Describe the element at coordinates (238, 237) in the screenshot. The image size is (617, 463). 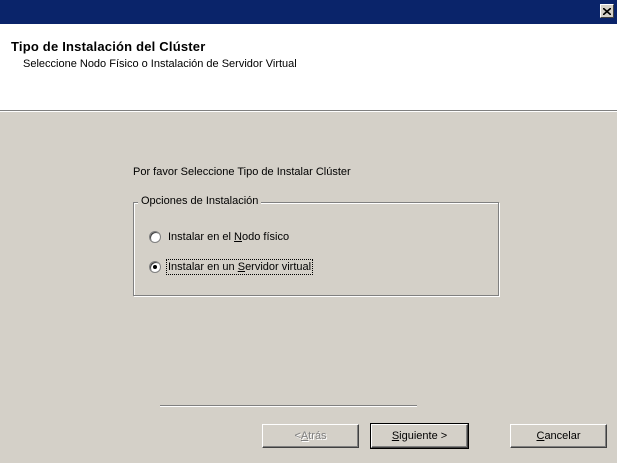
I see `accelerator-key: N` at that location.